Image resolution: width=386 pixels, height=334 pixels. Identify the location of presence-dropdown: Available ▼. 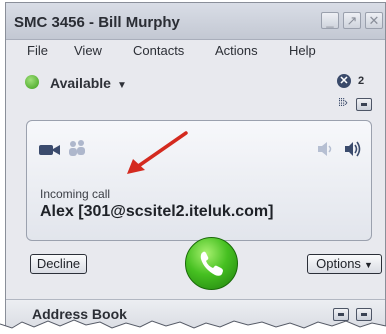
(88, 83).